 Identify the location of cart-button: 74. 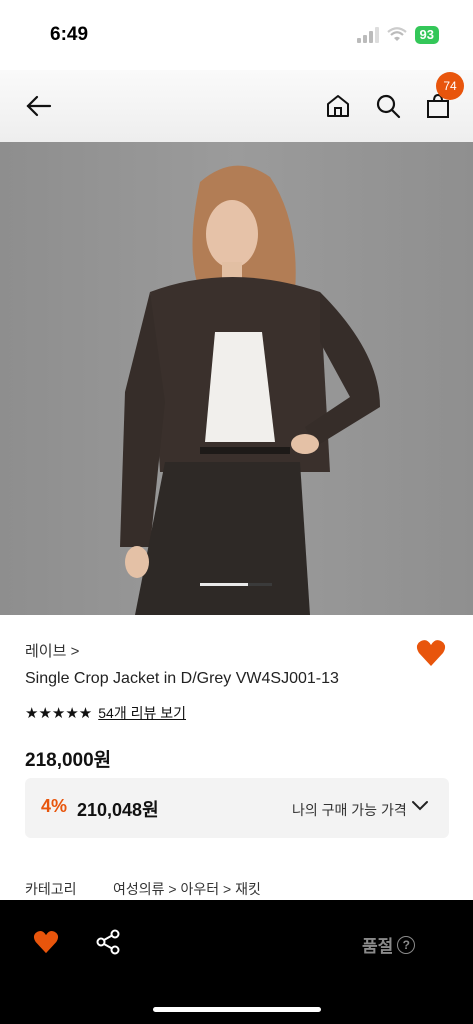
(442, 98).